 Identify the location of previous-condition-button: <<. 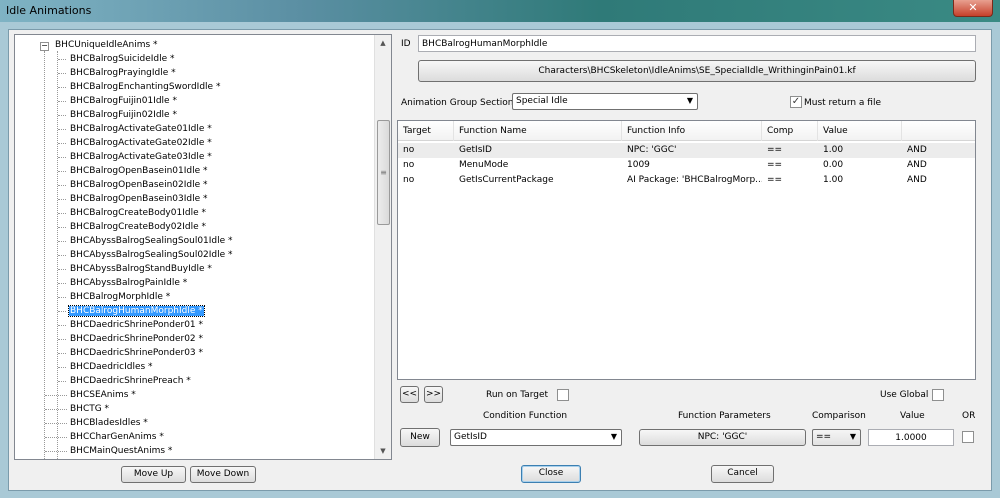
(409, 394).